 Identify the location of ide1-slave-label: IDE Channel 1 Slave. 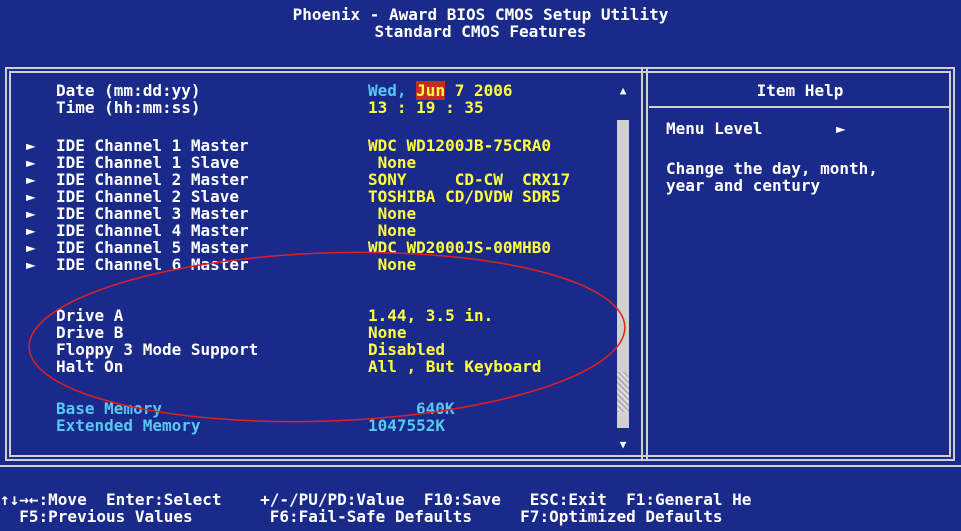
(147, 162).